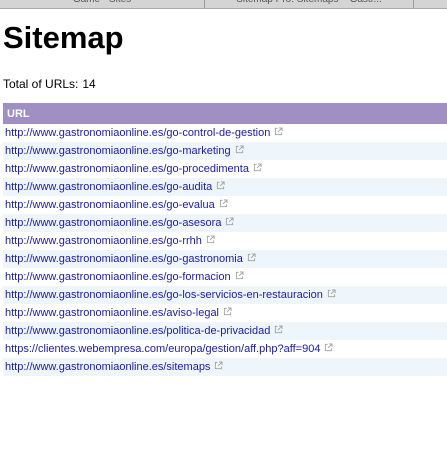 This screenshot has width=447, height=453. I want to click on browser-tab: Game - Sites, so click(102, 4).